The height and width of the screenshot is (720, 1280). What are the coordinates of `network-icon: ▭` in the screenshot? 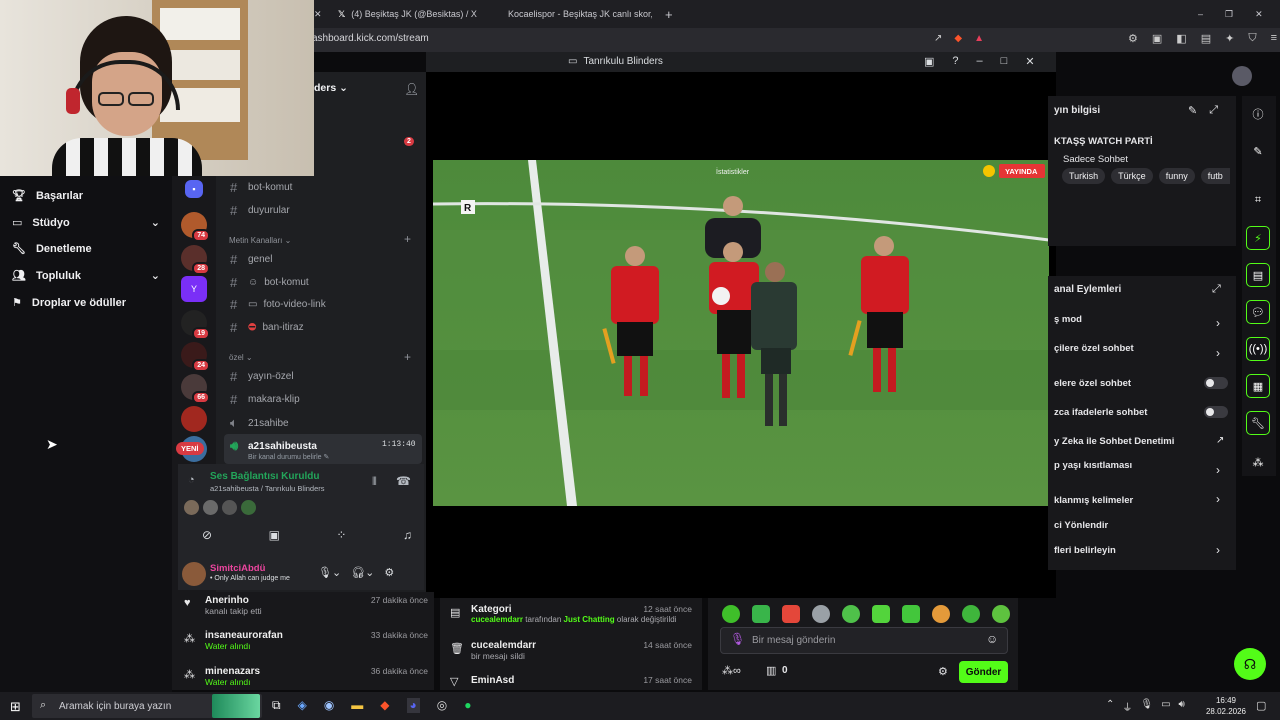 It's located at (1165, 706).